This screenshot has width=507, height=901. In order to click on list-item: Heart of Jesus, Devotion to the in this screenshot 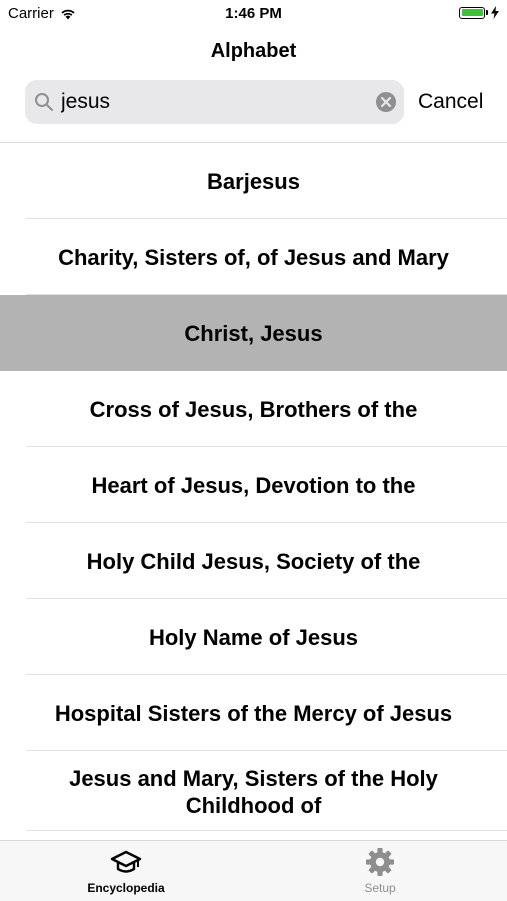, I will do `click(253, 485)`.